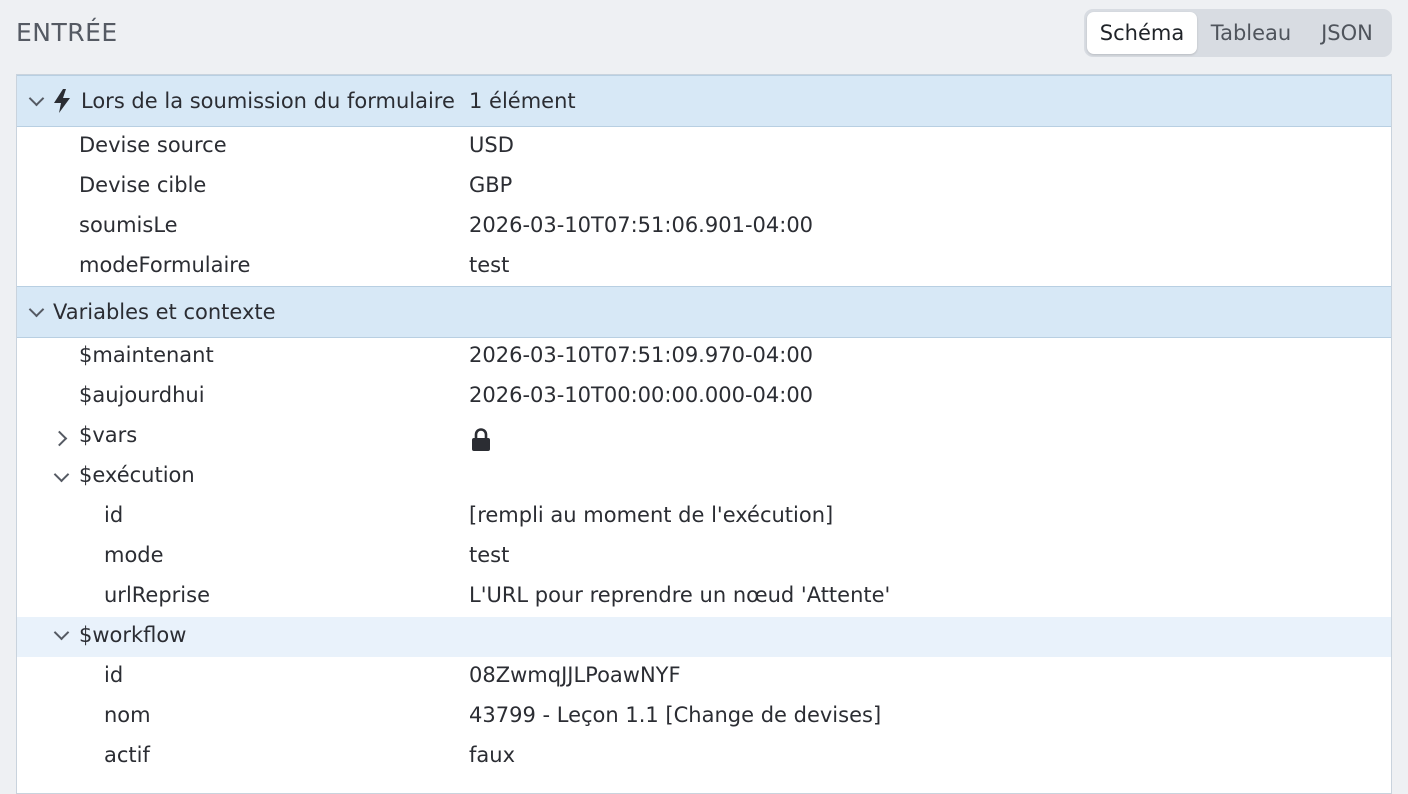 The width and height of the screenshot is (1408, 794). Describe the element at coordinates (142, 395) in the screenshot. I see `field-key: $aujourdhui` at that location.